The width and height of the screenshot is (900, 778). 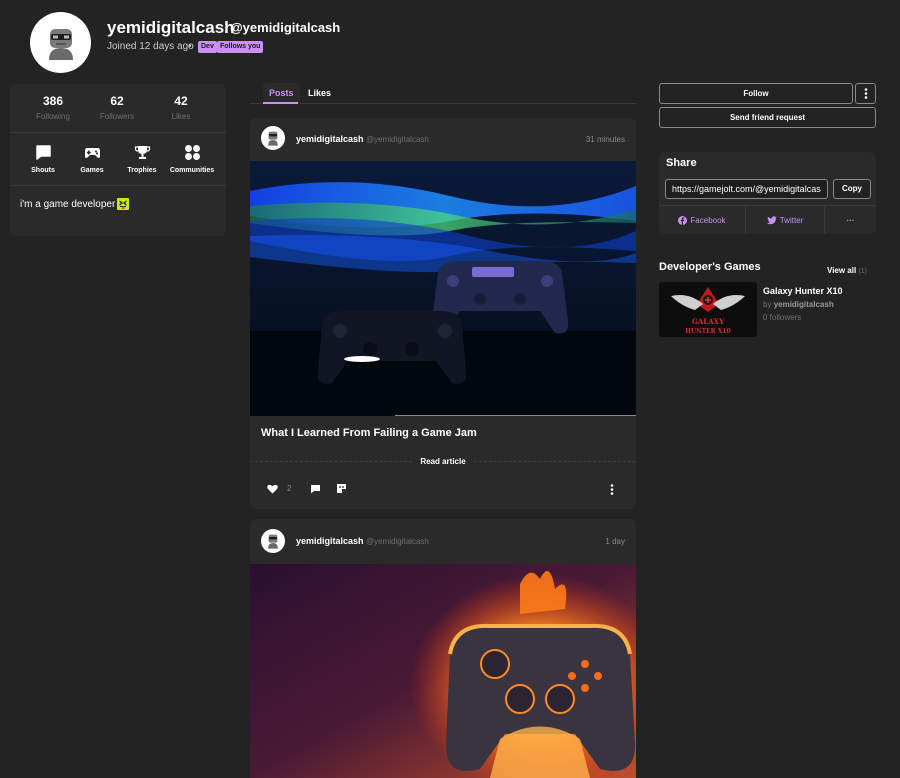 I want to click on tongue-out-emoji-icon, so click(x=123, y=204).